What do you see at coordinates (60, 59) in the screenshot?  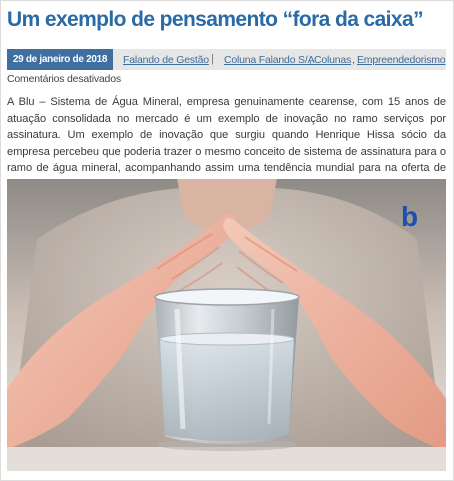 I see `date-badge: 29 de janeiro de 2018` at bounding box center [60, 59].